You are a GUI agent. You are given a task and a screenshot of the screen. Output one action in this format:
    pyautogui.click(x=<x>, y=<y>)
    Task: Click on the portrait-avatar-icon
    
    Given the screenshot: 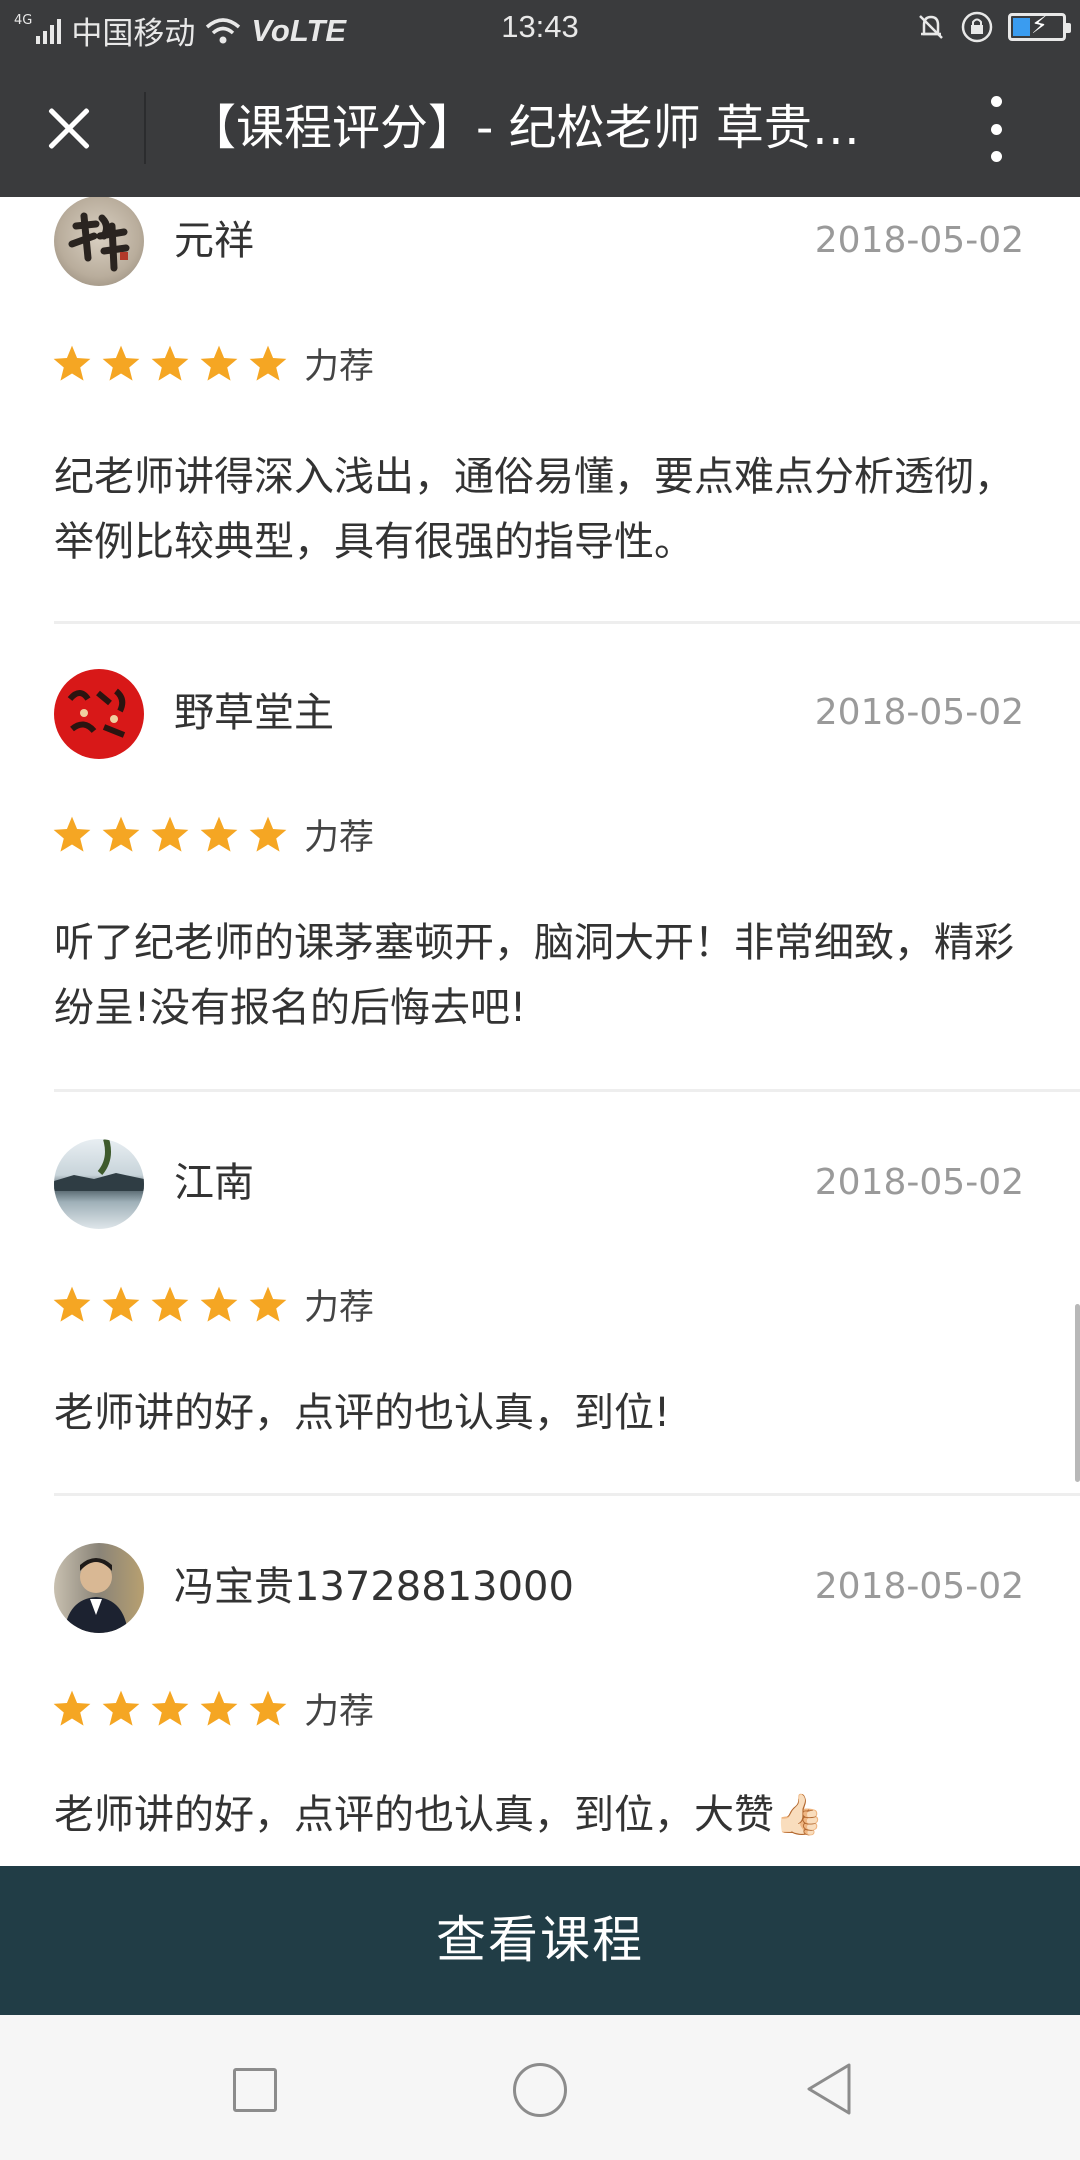 What is the action you would take?
    pyautogui.click(x=96, y=1595)
    